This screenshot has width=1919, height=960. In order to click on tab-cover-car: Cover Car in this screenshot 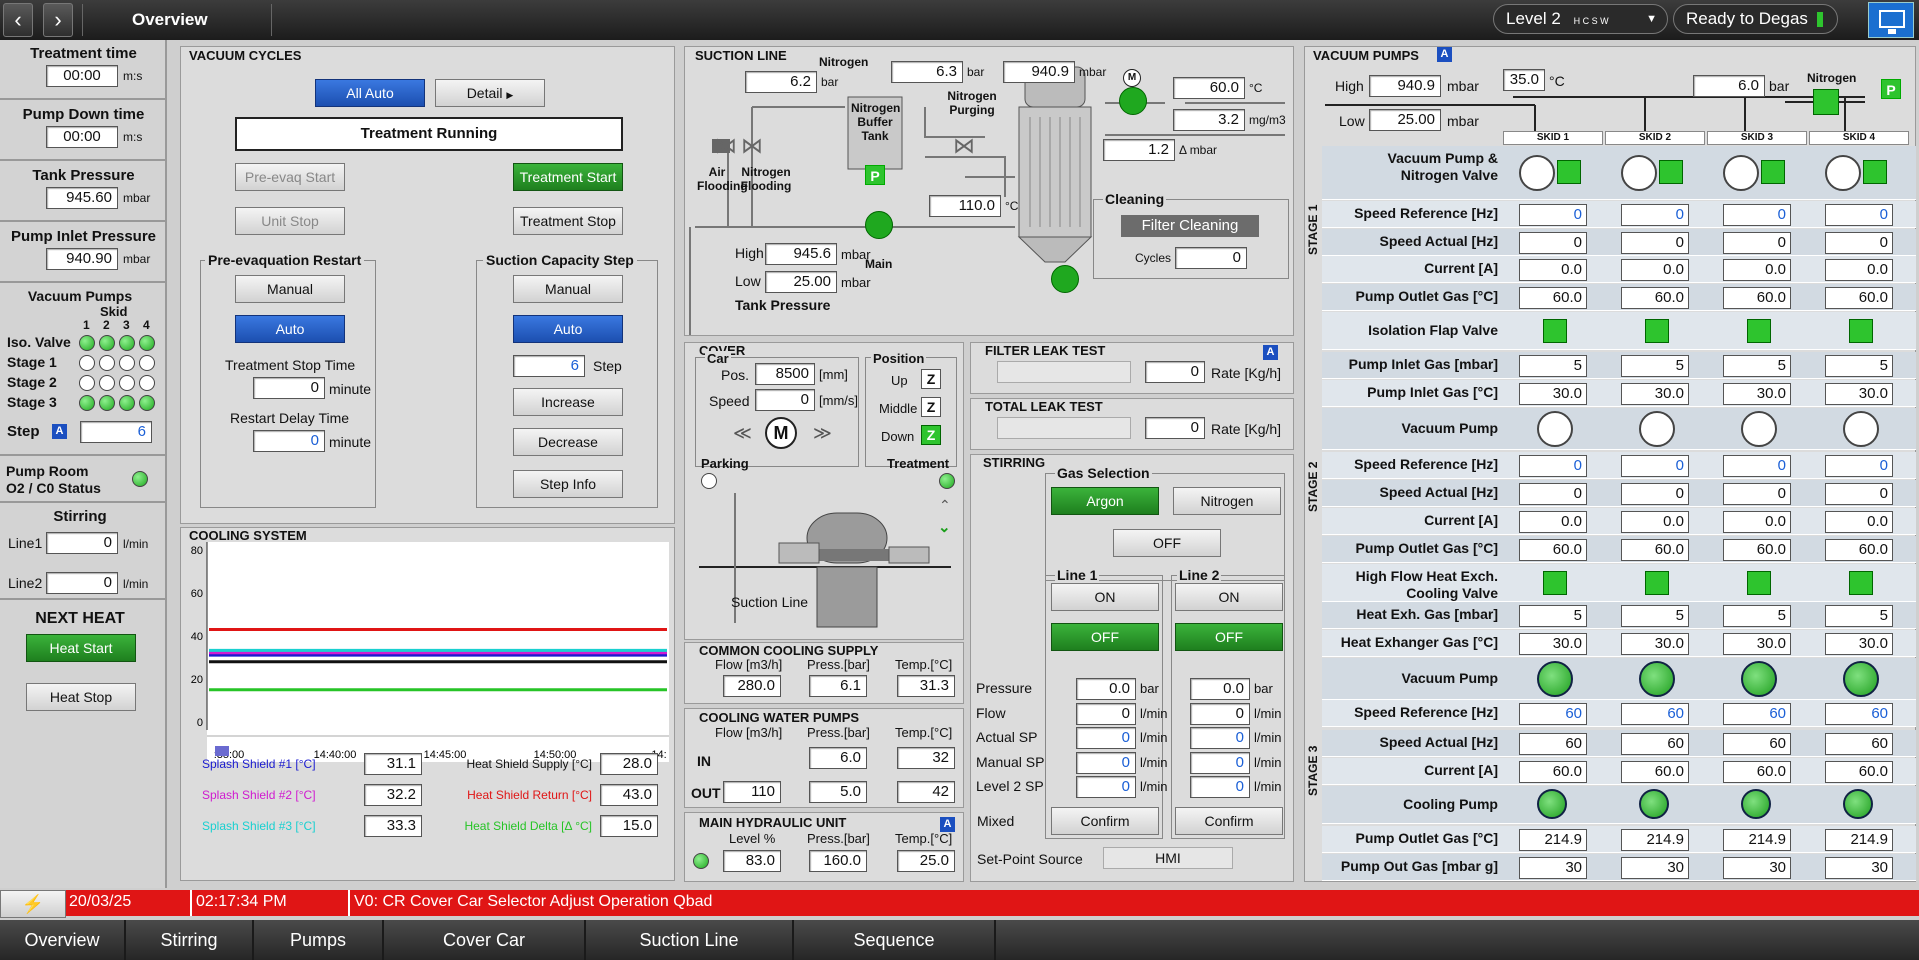, I will do `click(485, 940)`.